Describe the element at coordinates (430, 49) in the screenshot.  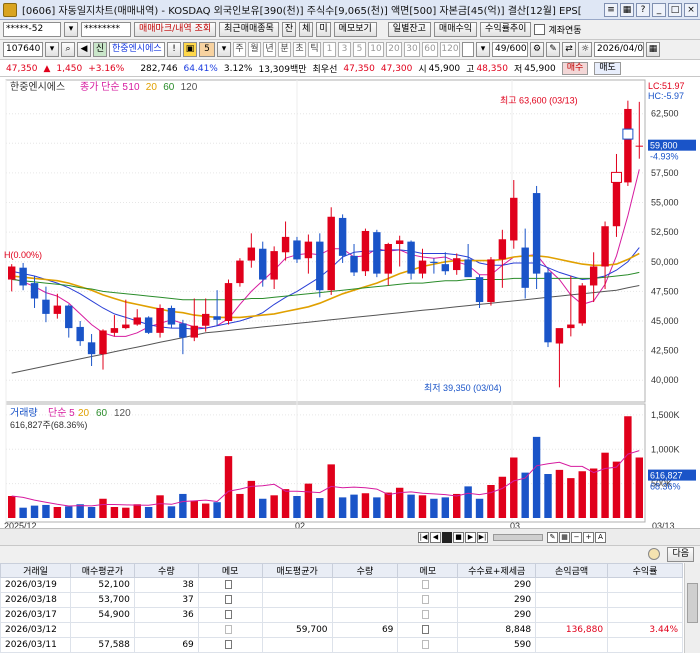
I see `interval-60: 60` at that location.